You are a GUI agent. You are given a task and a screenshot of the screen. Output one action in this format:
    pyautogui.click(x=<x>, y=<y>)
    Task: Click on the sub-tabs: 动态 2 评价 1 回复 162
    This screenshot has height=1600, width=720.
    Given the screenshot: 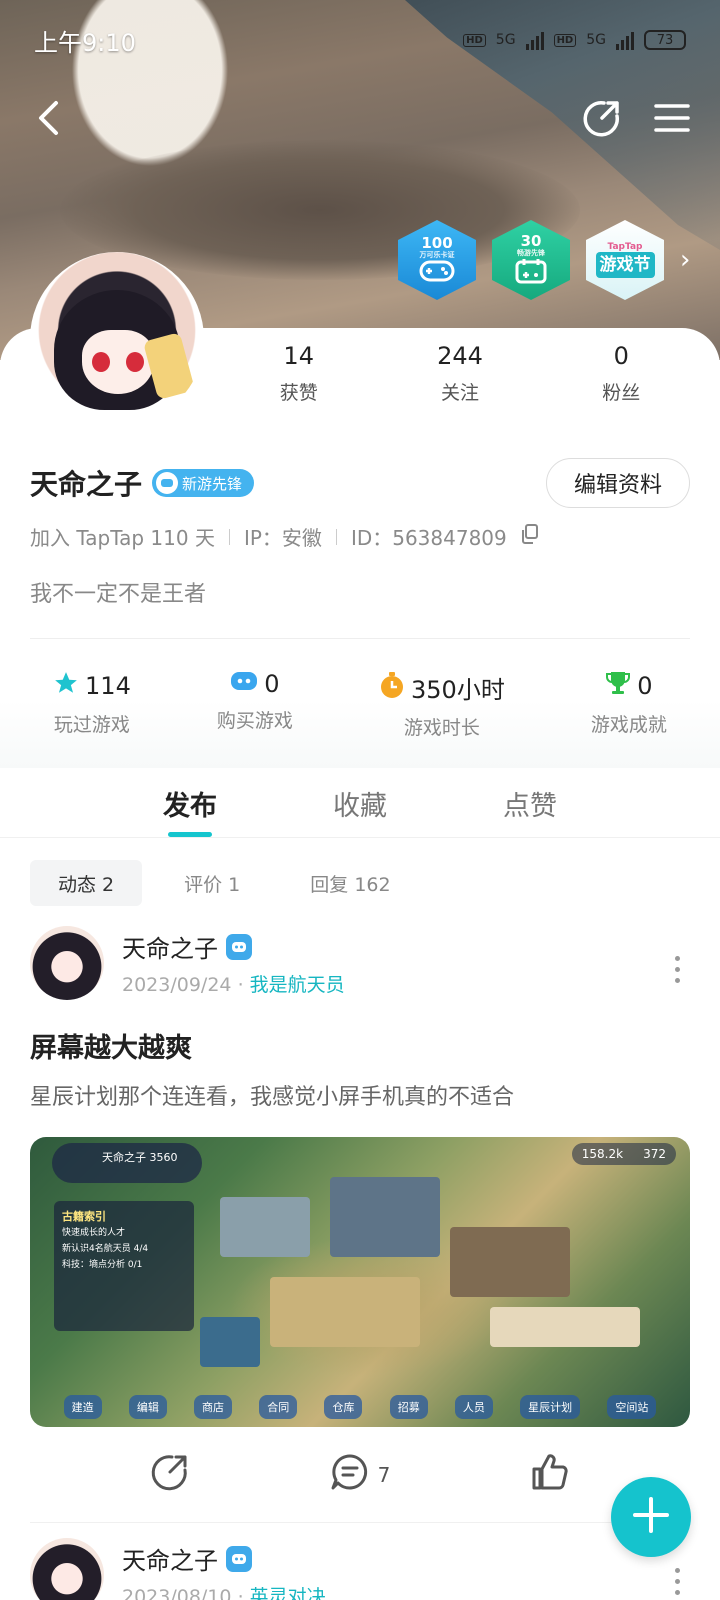 What is the action you would take?
    pyautogui.click(x=224, y=883)
    